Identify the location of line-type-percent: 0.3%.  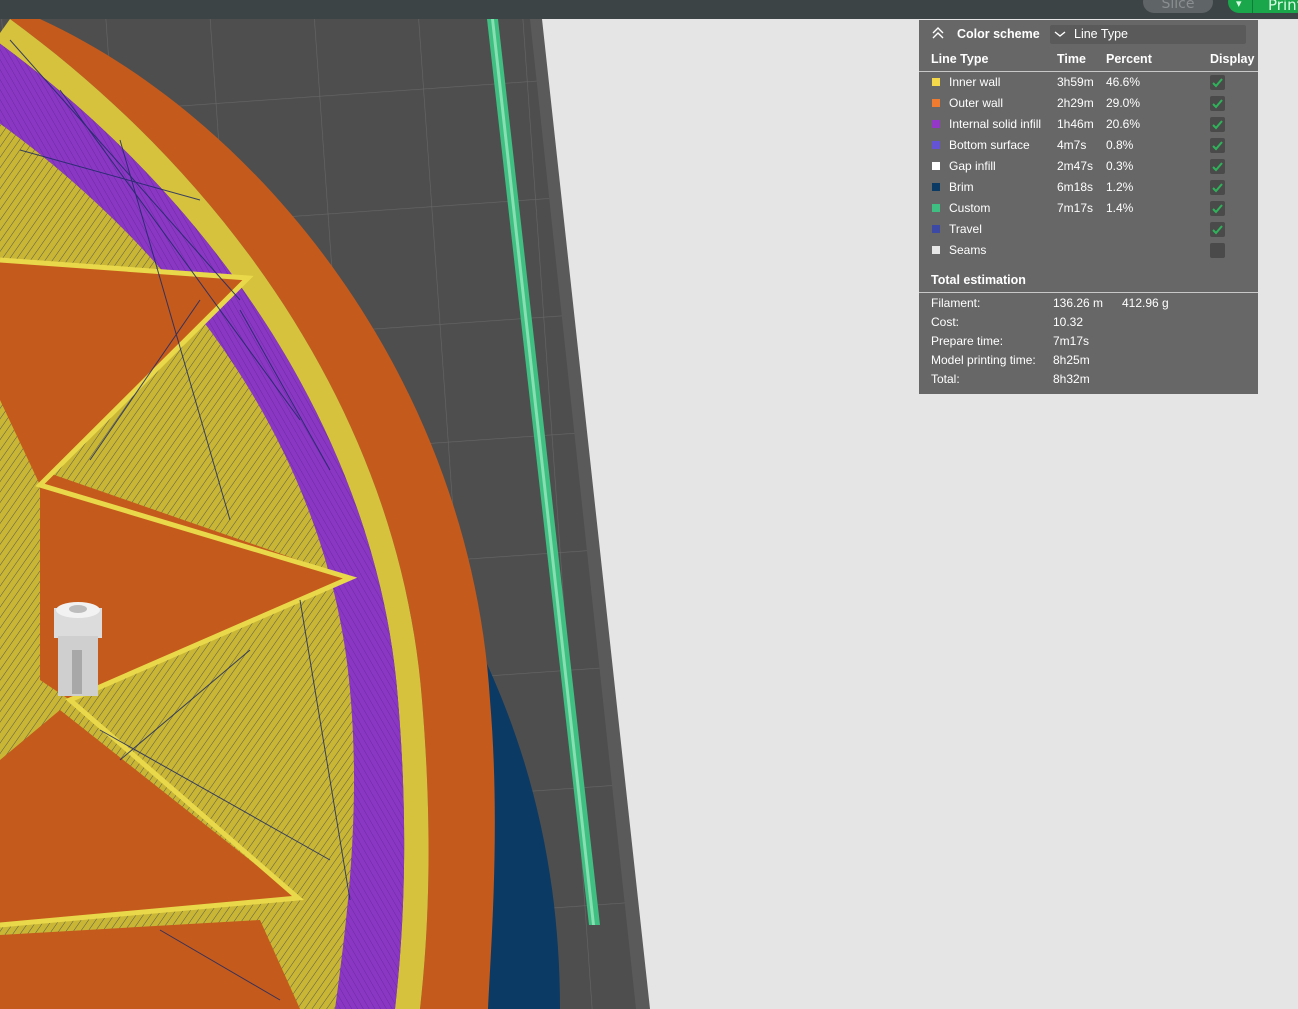
(1120, 166).